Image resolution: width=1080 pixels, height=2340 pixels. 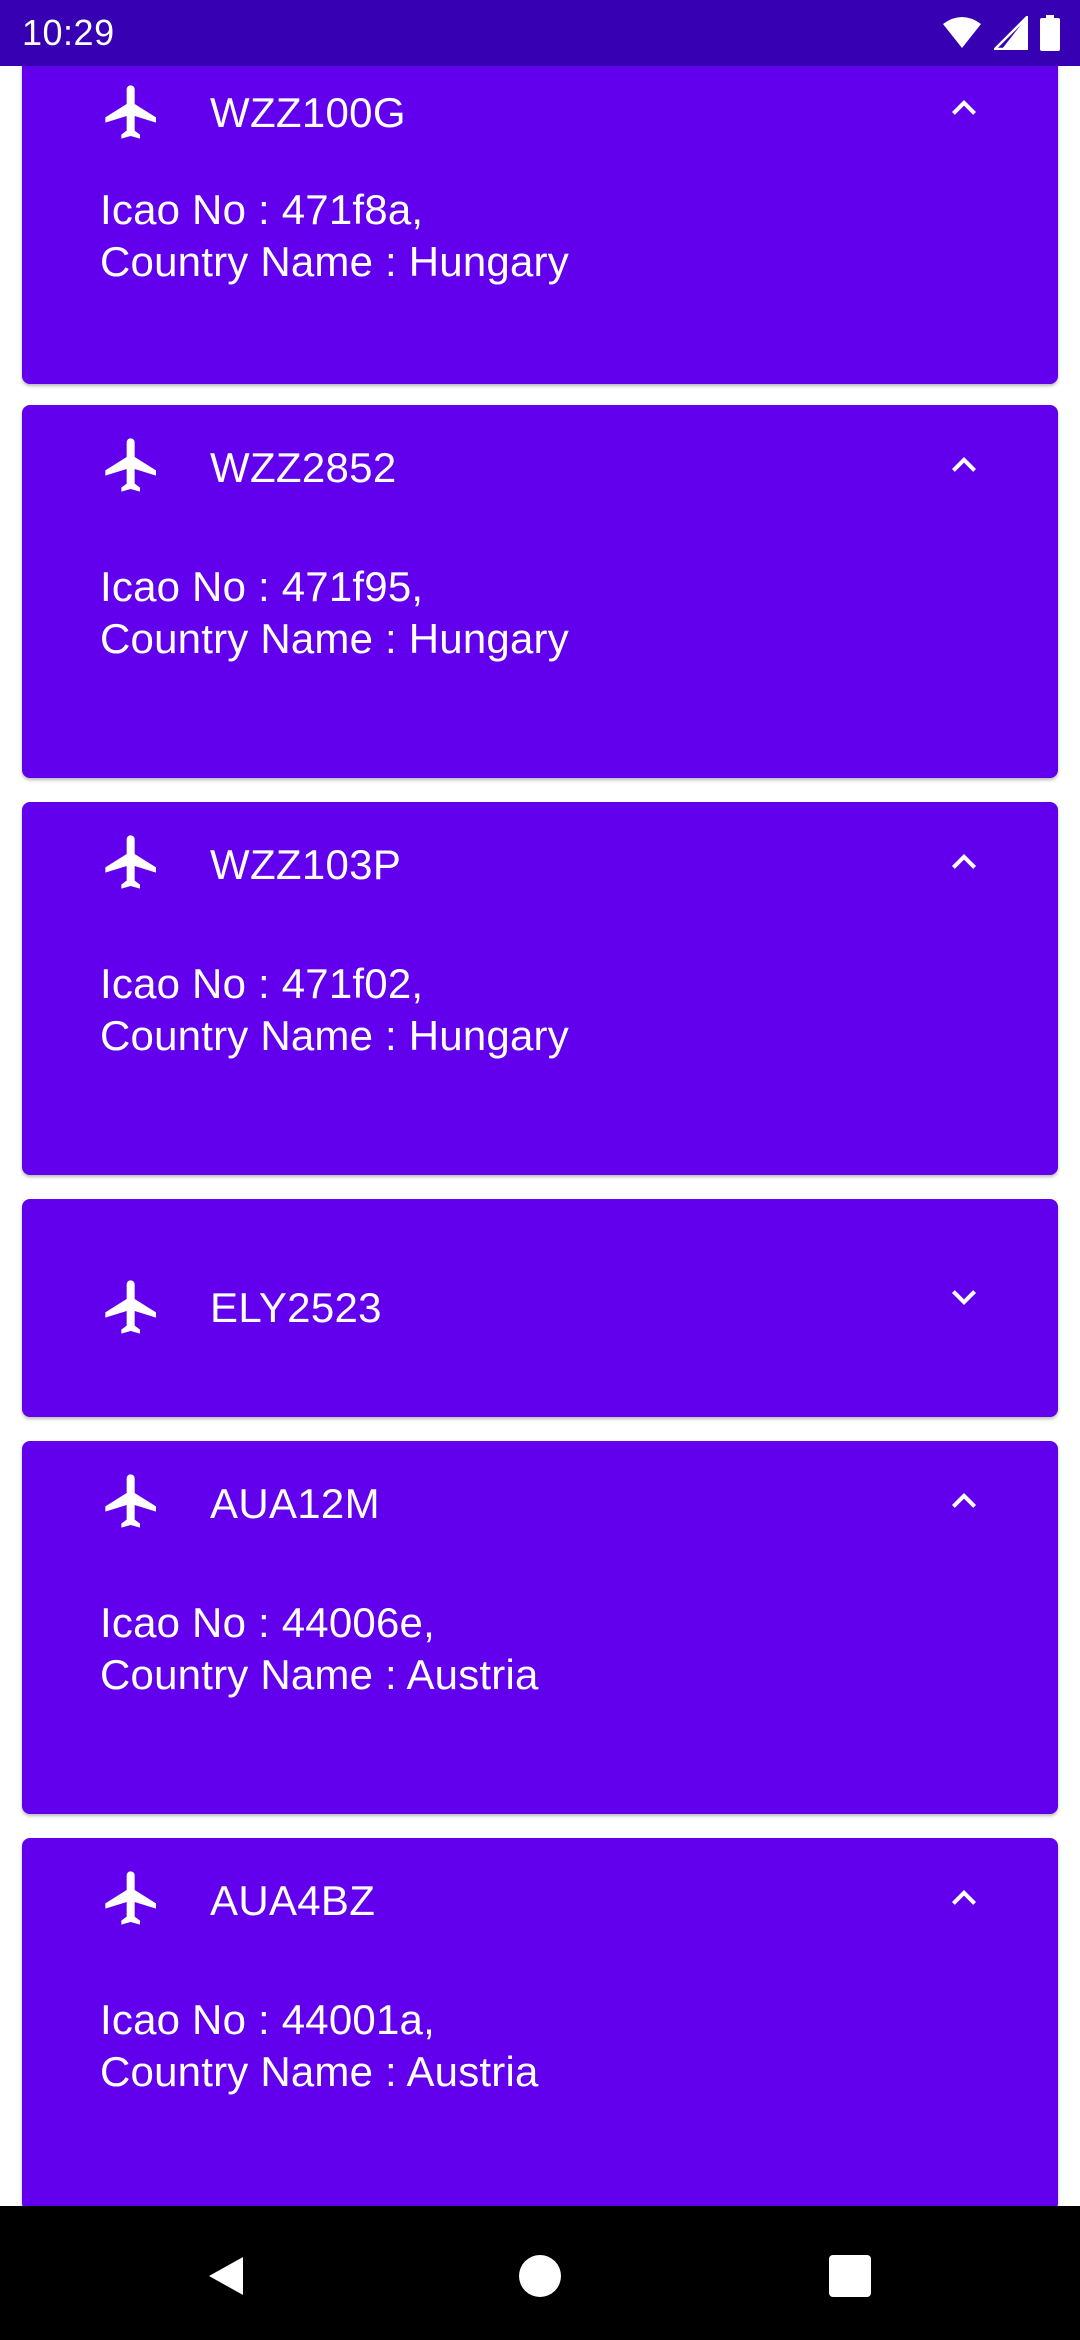 I want to click on flight-card-header: WZZ2852, so click(x=540, y=457).